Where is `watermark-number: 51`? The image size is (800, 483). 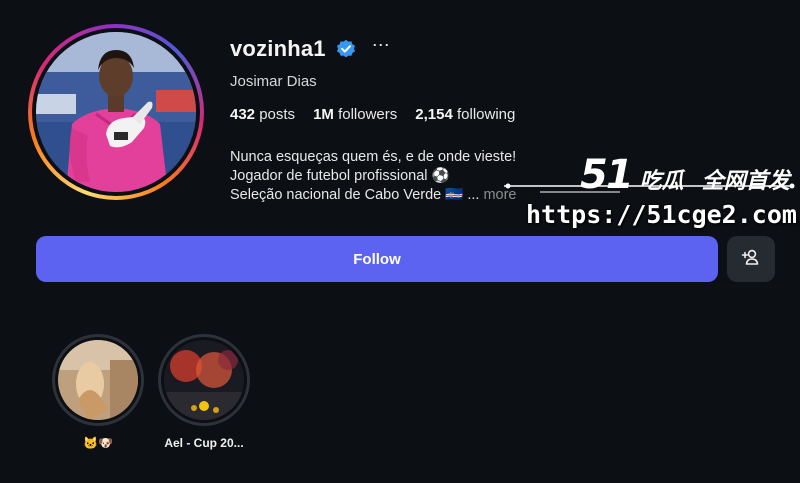 watermark-number: 51 is located at coordinates (607, 175).